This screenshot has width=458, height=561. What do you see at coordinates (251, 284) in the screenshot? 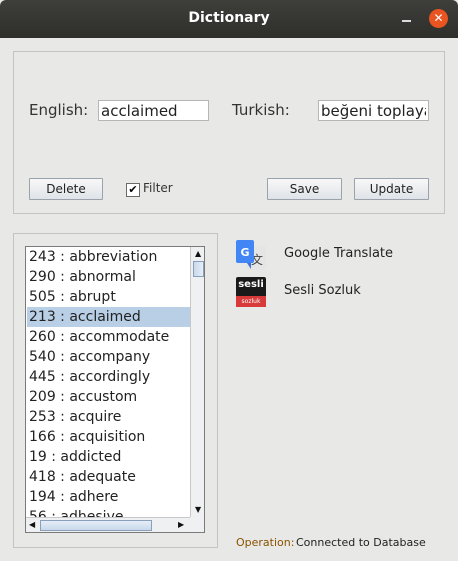
I see `sesli-logo-text: sesli` at bounding box center [251, 284].